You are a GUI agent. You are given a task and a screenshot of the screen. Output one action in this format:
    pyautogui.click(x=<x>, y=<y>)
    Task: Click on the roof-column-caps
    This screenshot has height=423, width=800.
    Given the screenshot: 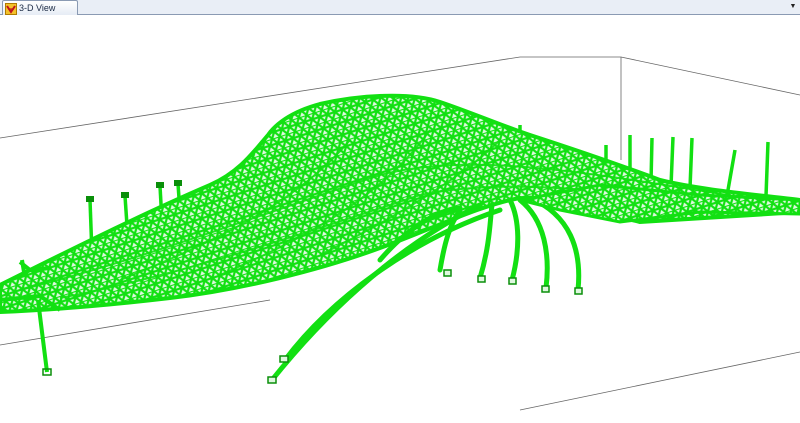 What is the action you would take?
    pyautogui.click(x=134, y=191)
    